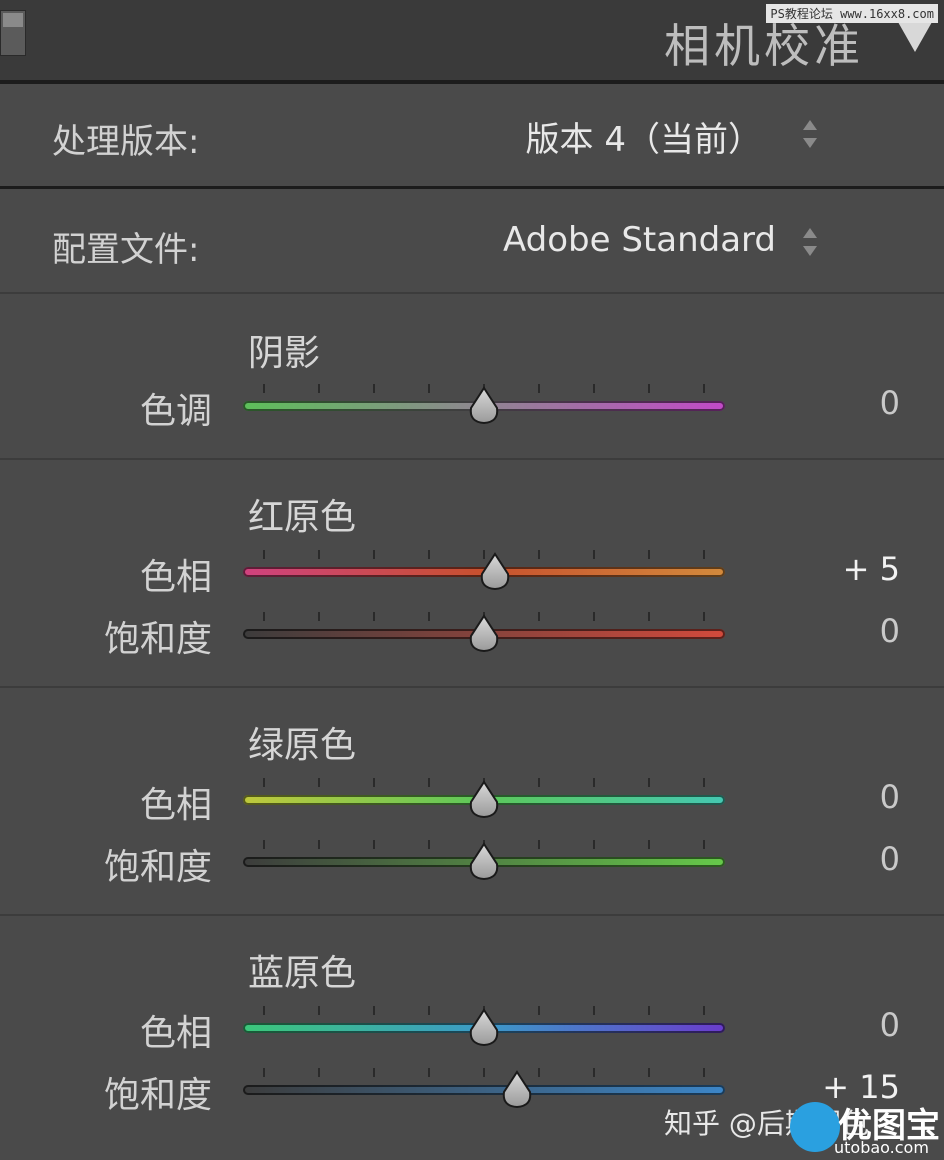 The height and width of the screenshot is (1160, 944). What do you see at coordinates (608, 240) in the screenshot?
I see `profile-select: Adobe Standard` at bounding box center [608, 240].